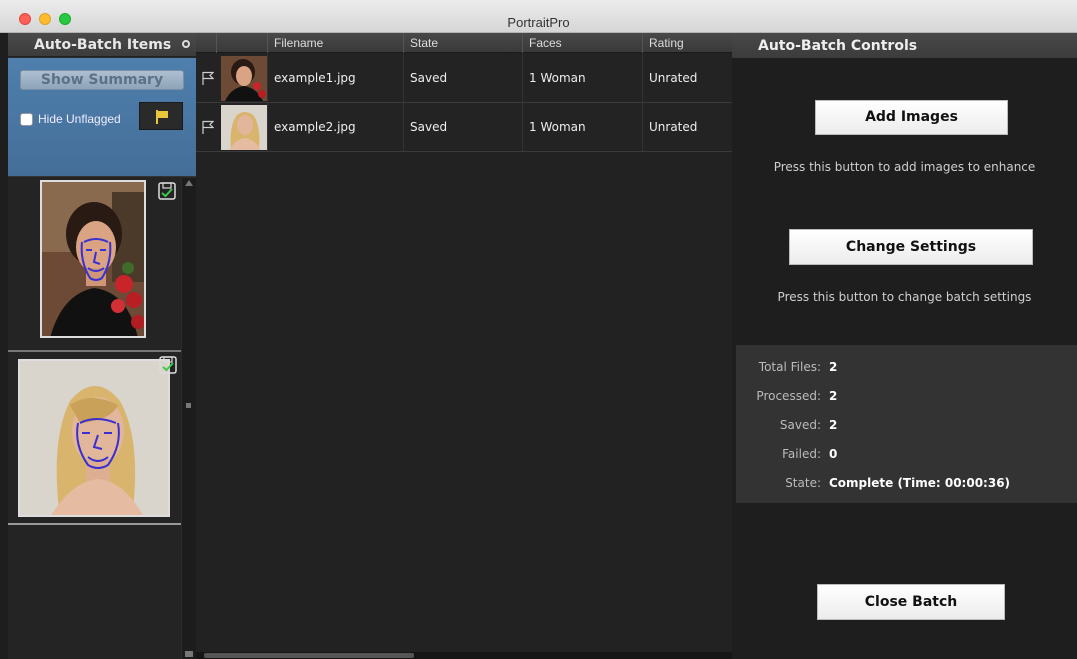 This screenshot has width=1077, height=659. I want to click on column-header-flag, so click(206, 43).